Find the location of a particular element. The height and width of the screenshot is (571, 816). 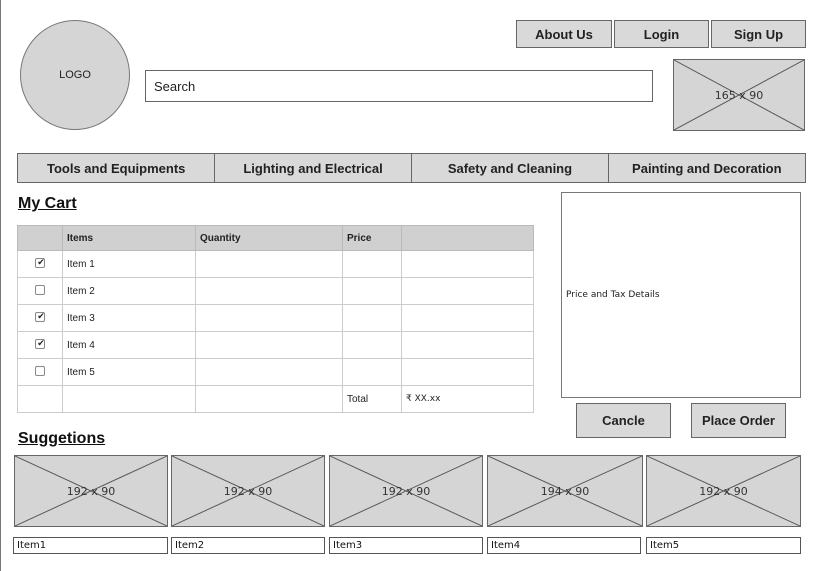

table-row: Item 4 is located at coordinates (275, 345).